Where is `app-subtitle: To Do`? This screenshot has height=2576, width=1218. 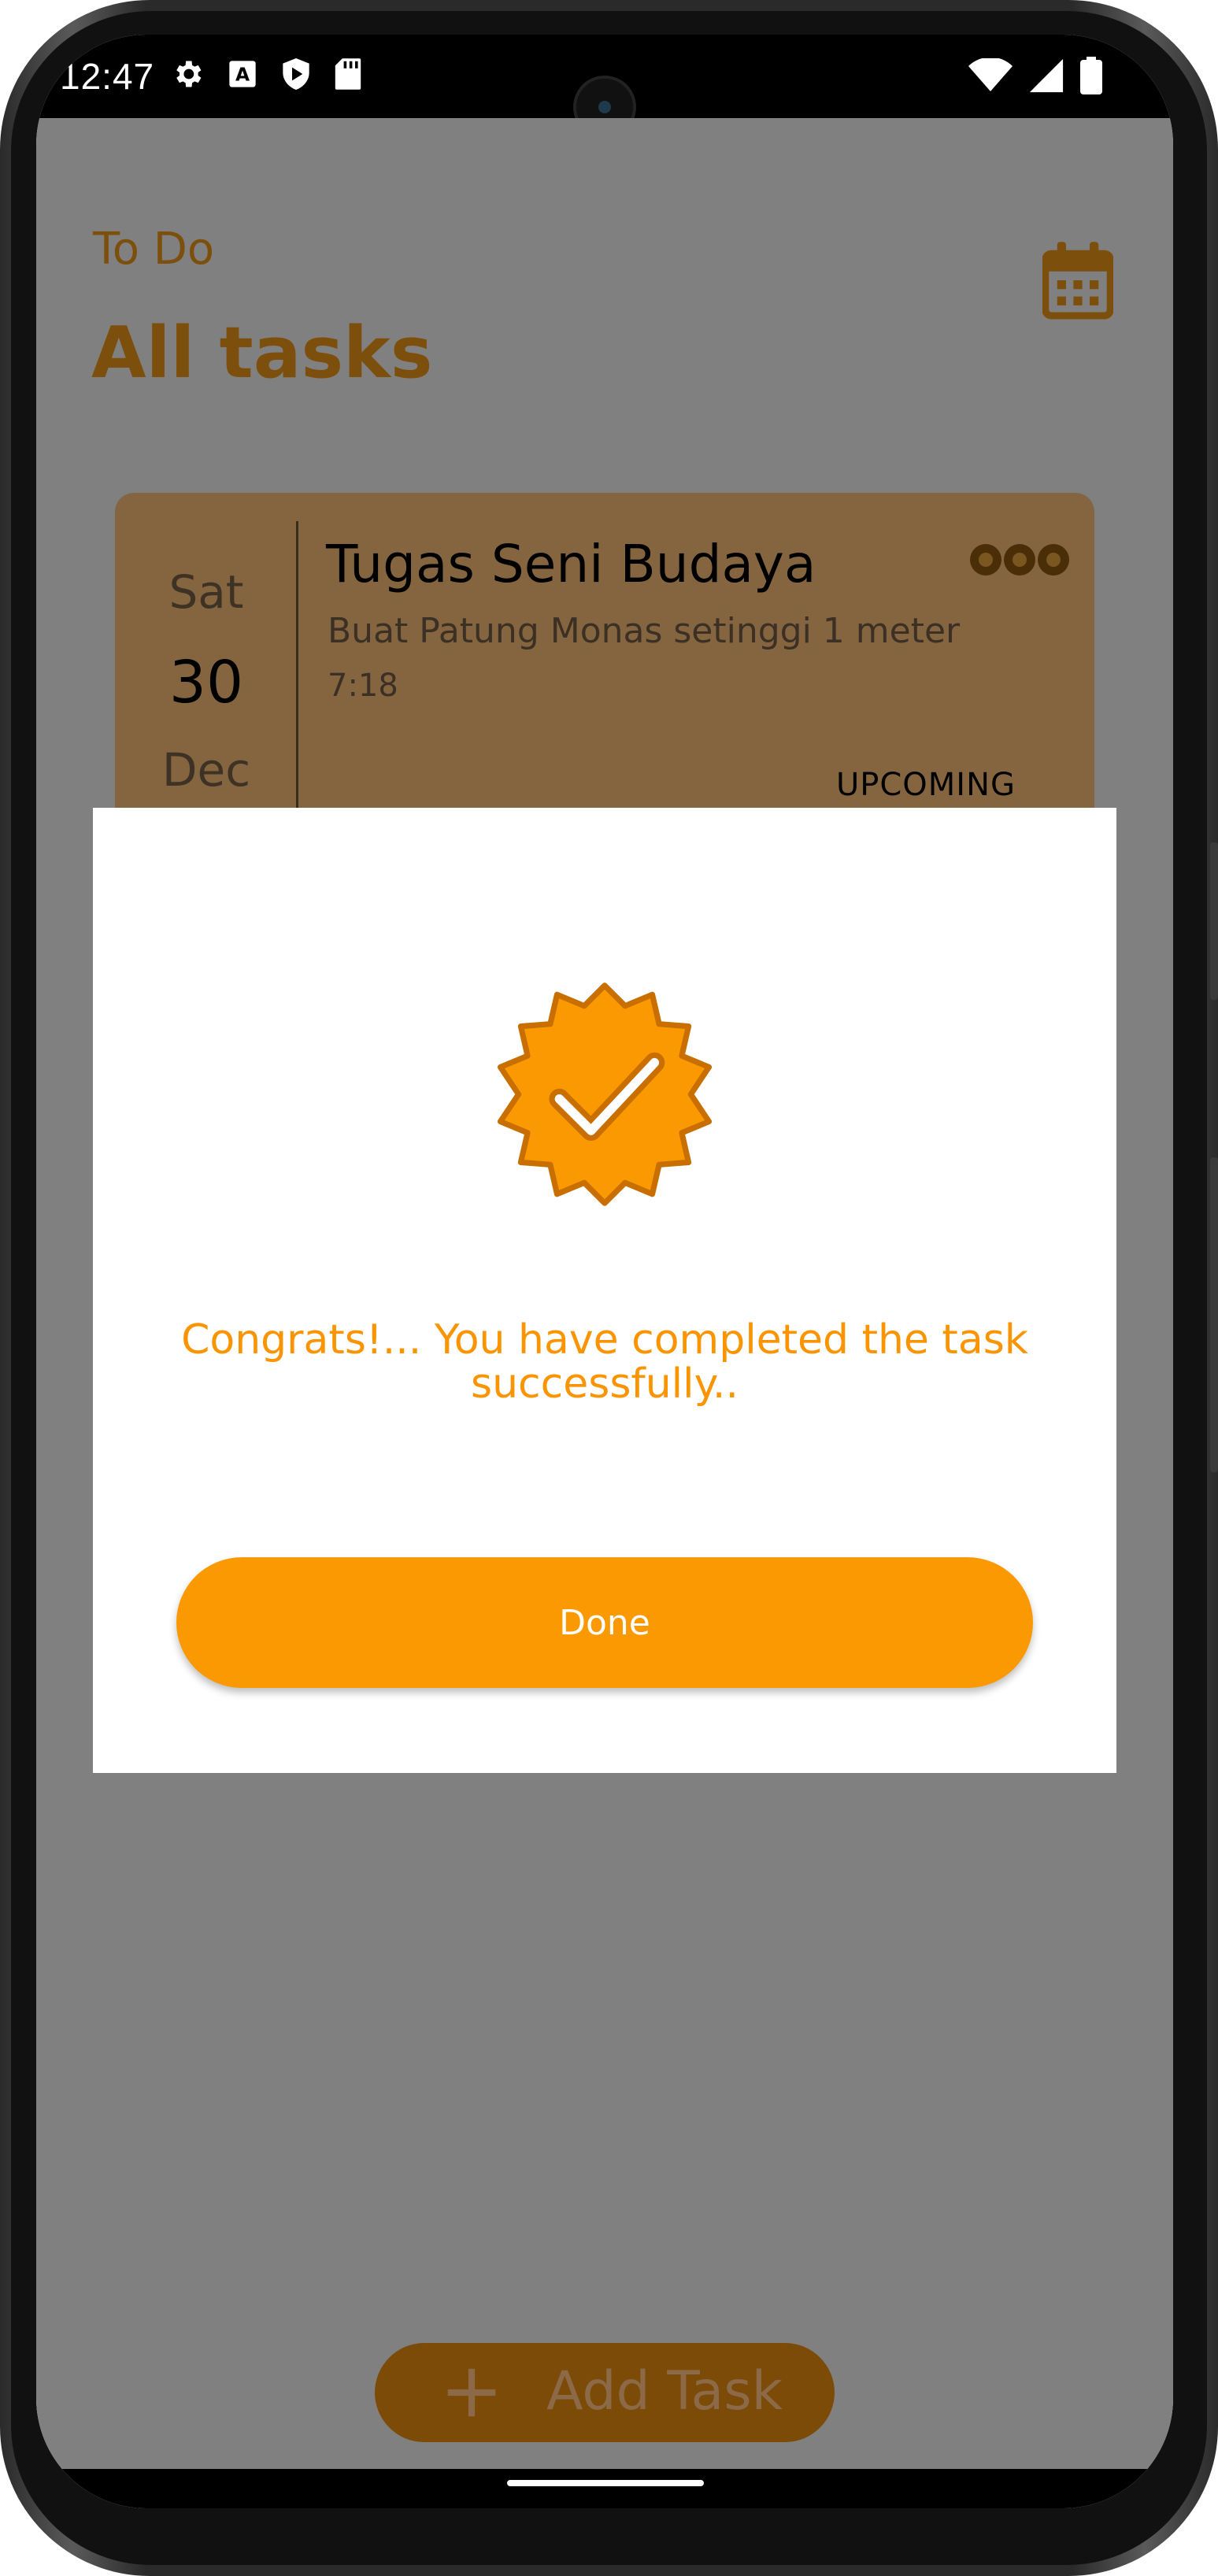
app-subtitle: To Do is located at coordinates (154, 249).